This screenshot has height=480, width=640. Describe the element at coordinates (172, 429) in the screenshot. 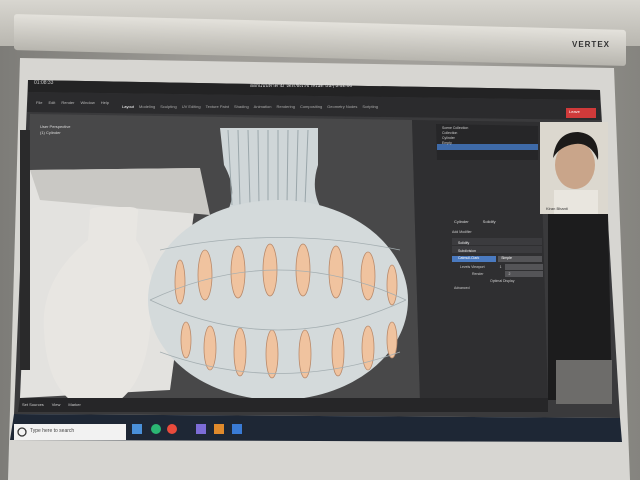

I see `chrome-icon` at that location.